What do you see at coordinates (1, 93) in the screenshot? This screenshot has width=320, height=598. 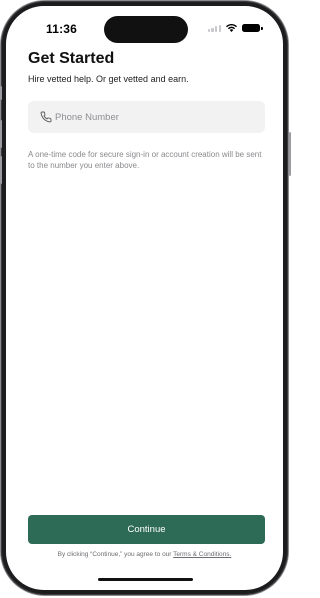 I see `phone-side-button` at bounding box center [1, 93].